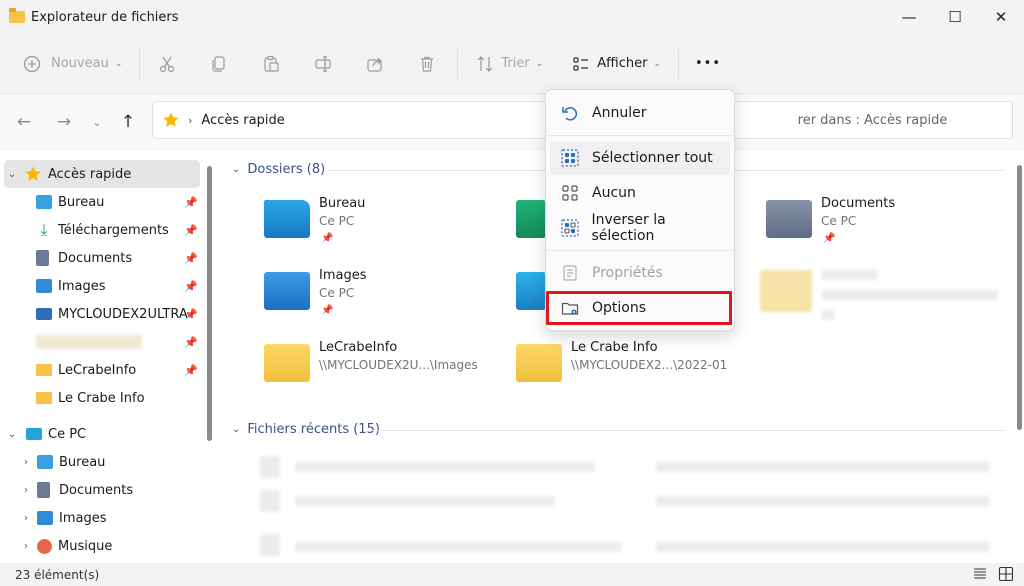  Describe the element at coordinates (67, 434) in the screenshot. I see `sidebar-item-label: Ce PC` at that location.